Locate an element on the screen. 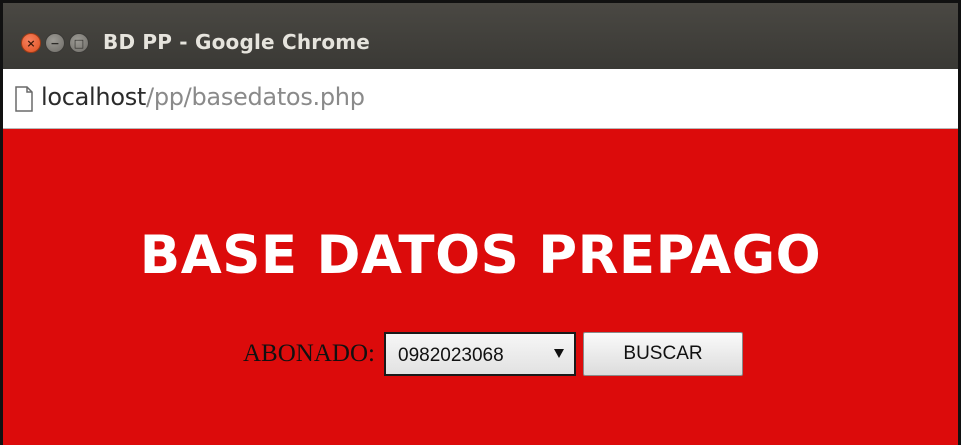  maximize-icon: □ is located at coordinates (79, 43).